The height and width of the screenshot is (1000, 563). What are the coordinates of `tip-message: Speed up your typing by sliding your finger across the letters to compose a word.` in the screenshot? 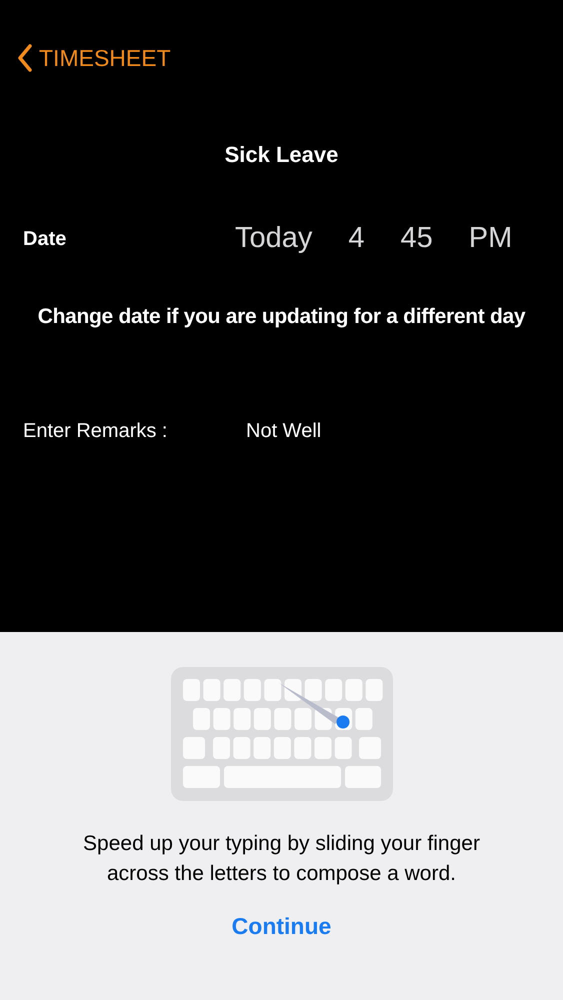 It's located at (281, 859).